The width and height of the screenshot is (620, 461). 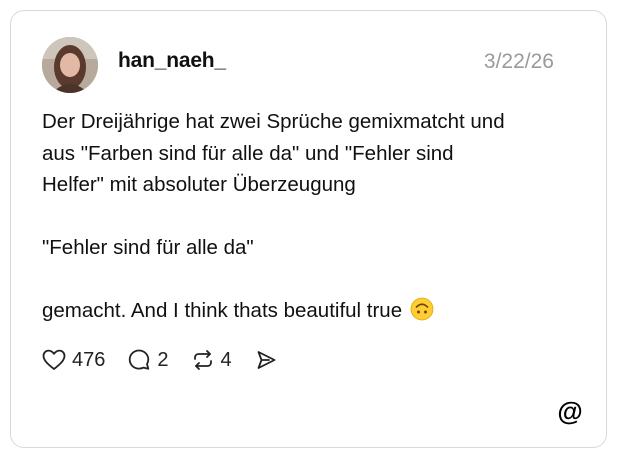 What do you see at coordinates (199, 184) in the screenshot?
I see `body-line: Helfer" mit absoluter Überzeugung` at bounding box center [199, 184].